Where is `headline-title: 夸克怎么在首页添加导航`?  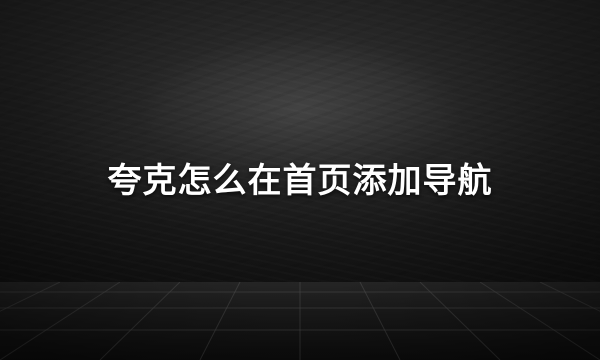 headline-title: 夸克怎么在首页添加导航 is located at coordinates (300, 181).